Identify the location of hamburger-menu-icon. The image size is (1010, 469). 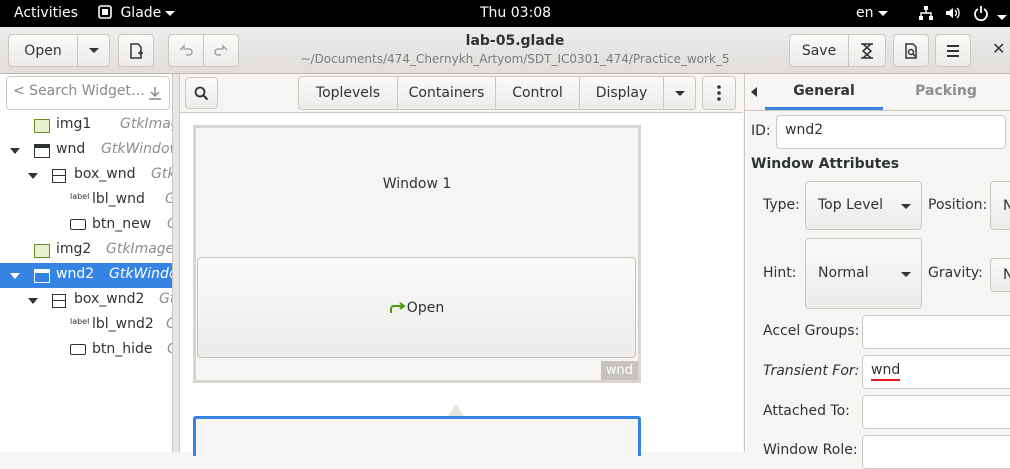
(953, 50).